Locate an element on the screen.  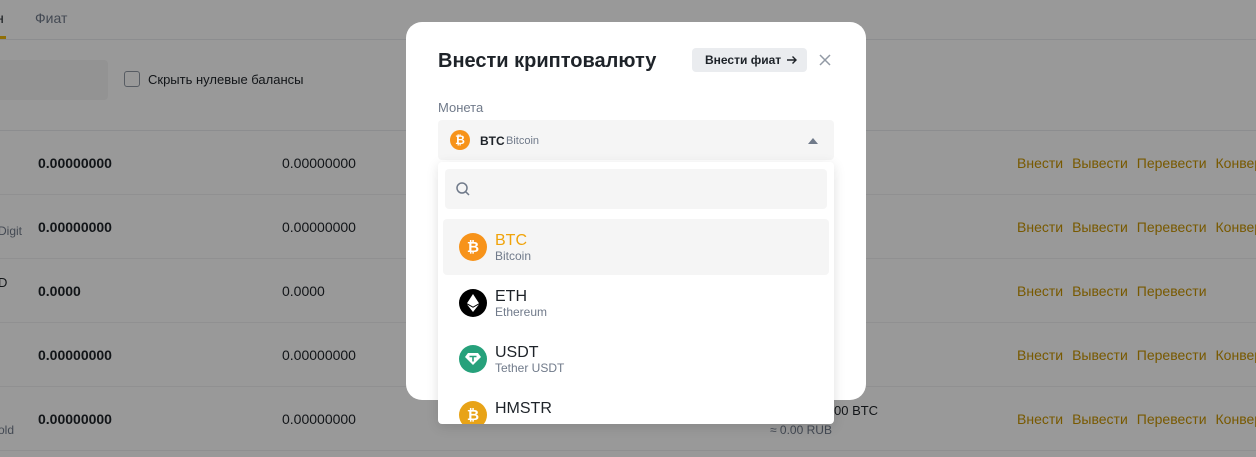
close-icon is located at coordinates (825, 60).